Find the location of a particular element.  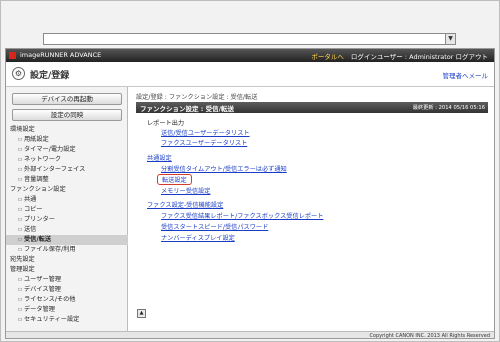

sidebar-item-label: 送信 is located at coordinates (30, 229).